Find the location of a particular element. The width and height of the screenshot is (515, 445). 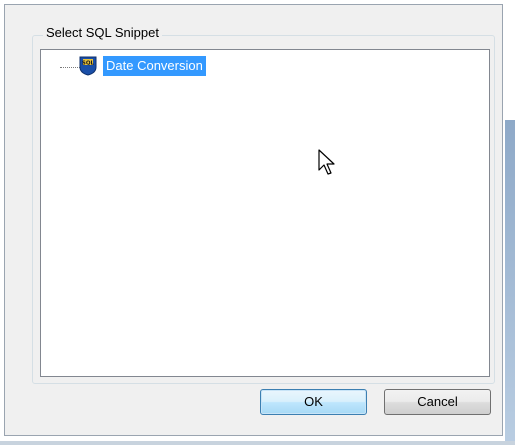

background-window-bottom is located at coordinates (257, 443).